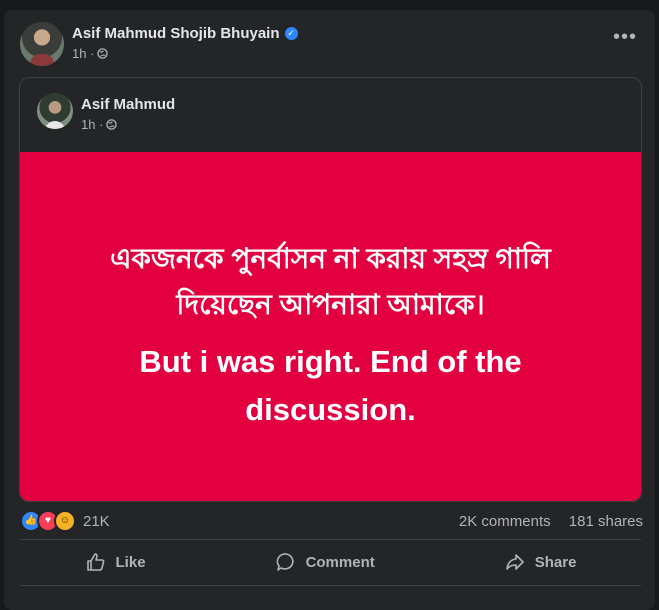  Describe the element at coordinates (555, 562) in the screenshot. I see `share-label: Share` at that location.